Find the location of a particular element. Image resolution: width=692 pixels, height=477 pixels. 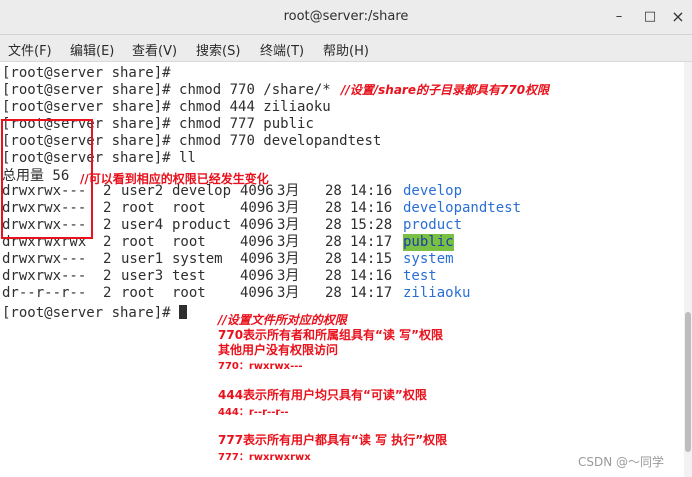

listing-name: public is located at coordinates (428, 242).